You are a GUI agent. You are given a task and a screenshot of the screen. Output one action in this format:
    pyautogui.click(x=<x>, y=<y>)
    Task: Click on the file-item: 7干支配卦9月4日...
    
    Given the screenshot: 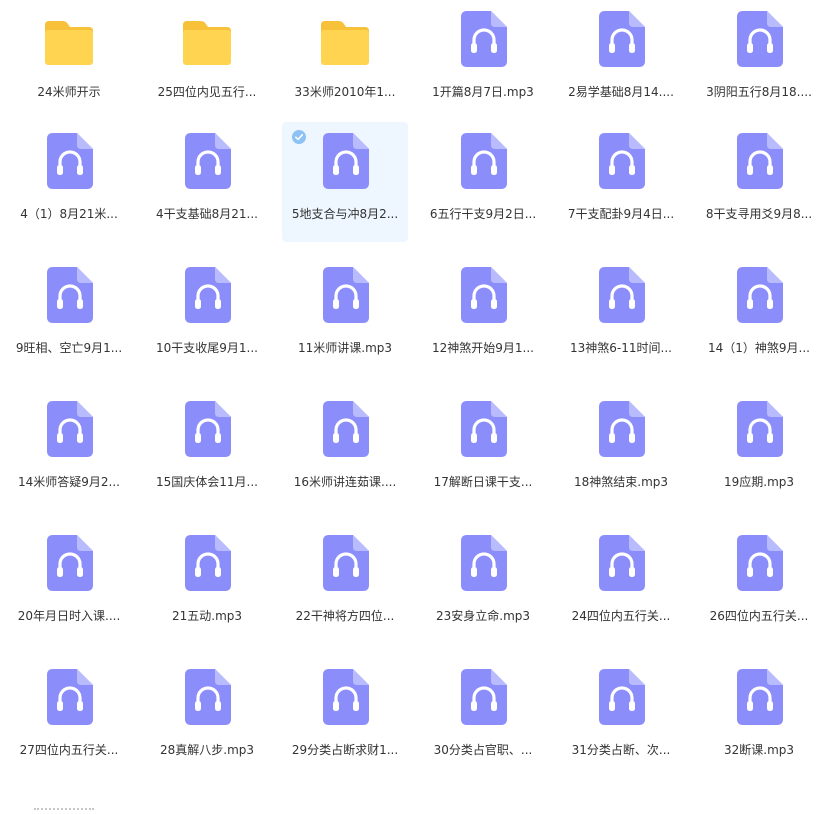 What is the action you would take?
    pyautogui.click(x=621, y=182)
    